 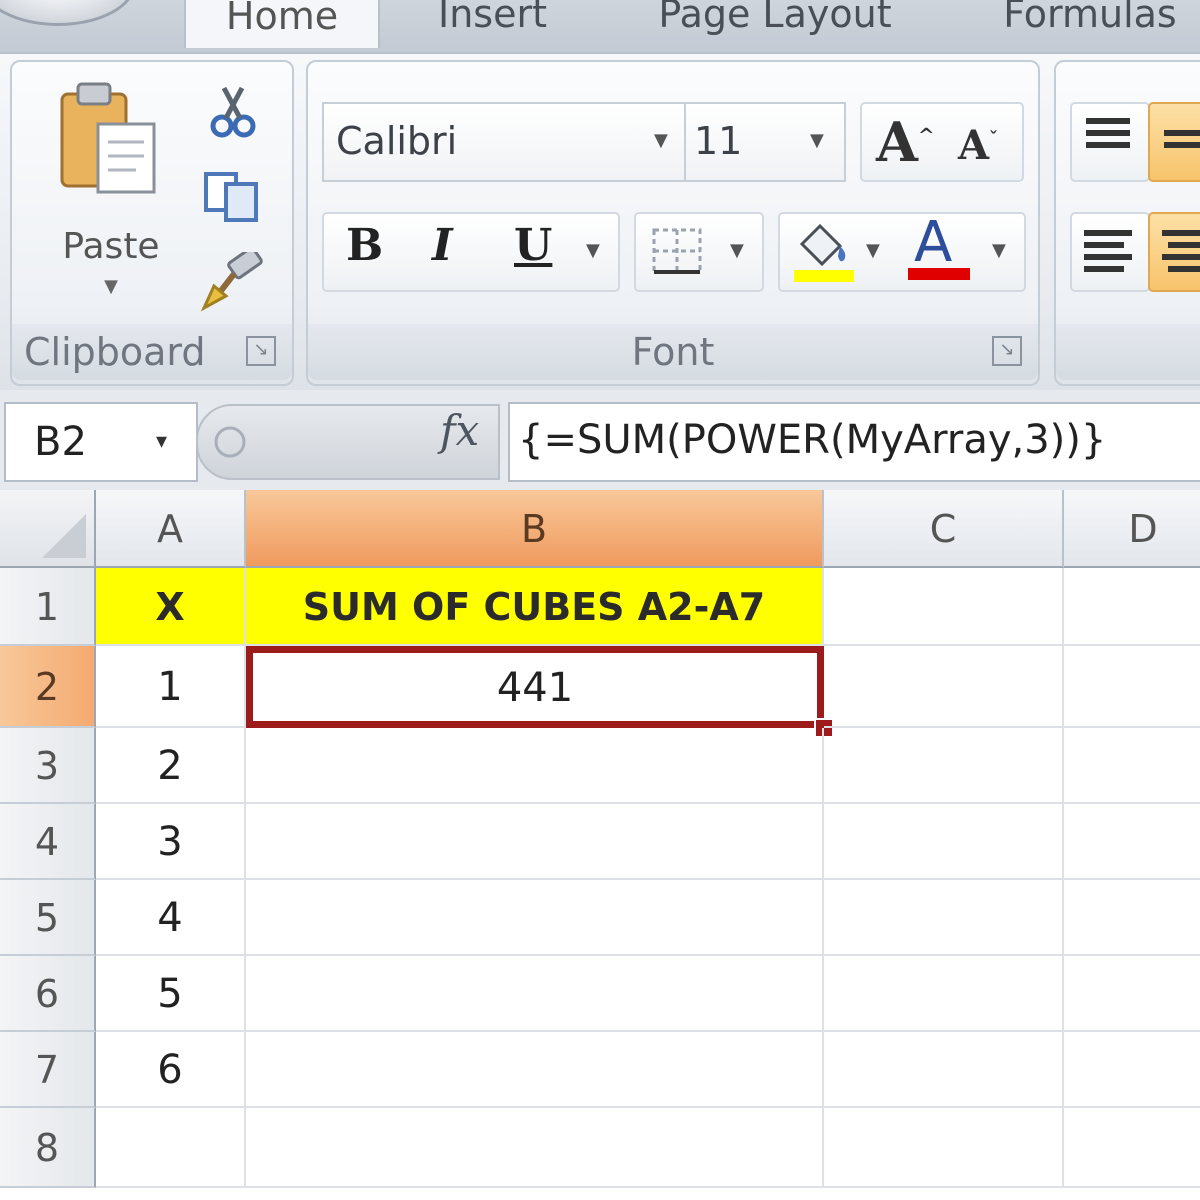 I want to click on row-header-2: 2, so click(x=48, y=687).